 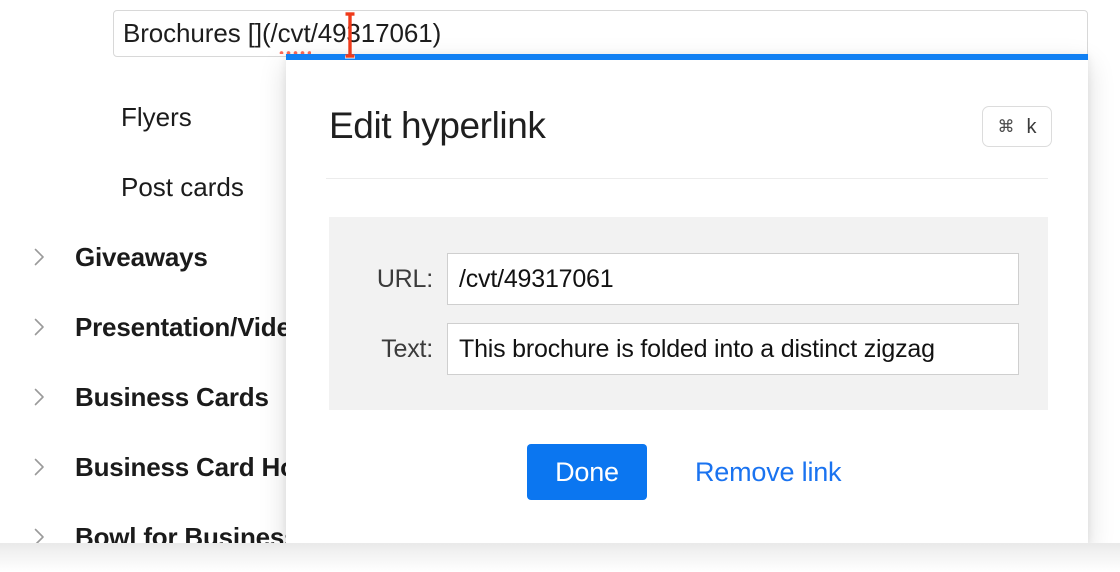 What do you see at coordinates (172, 396) in the screenshot?
I see `outline-item-label: Business Cards` at bounding box center [172, 396].